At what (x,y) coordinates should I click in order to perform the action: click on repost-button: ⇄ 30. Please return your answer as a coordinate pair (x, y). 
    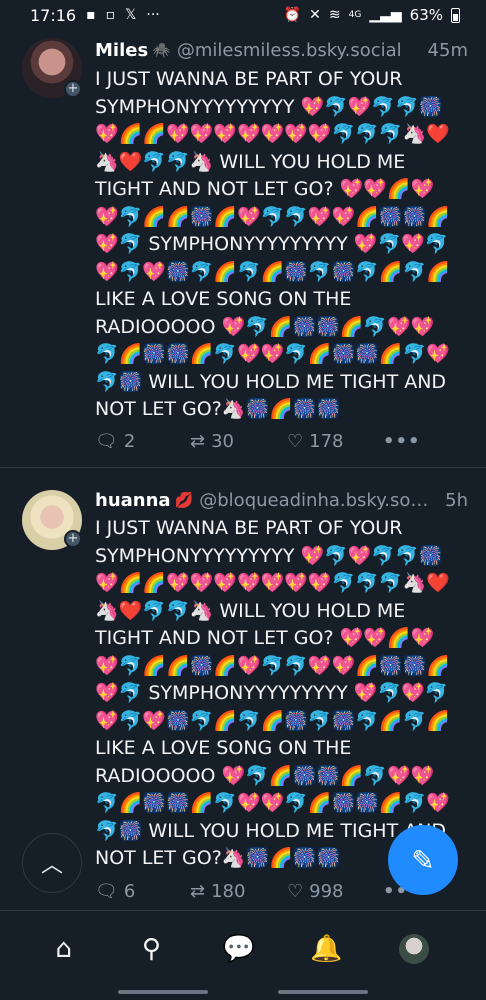
    Looking at the image, I should click on (238, 441).